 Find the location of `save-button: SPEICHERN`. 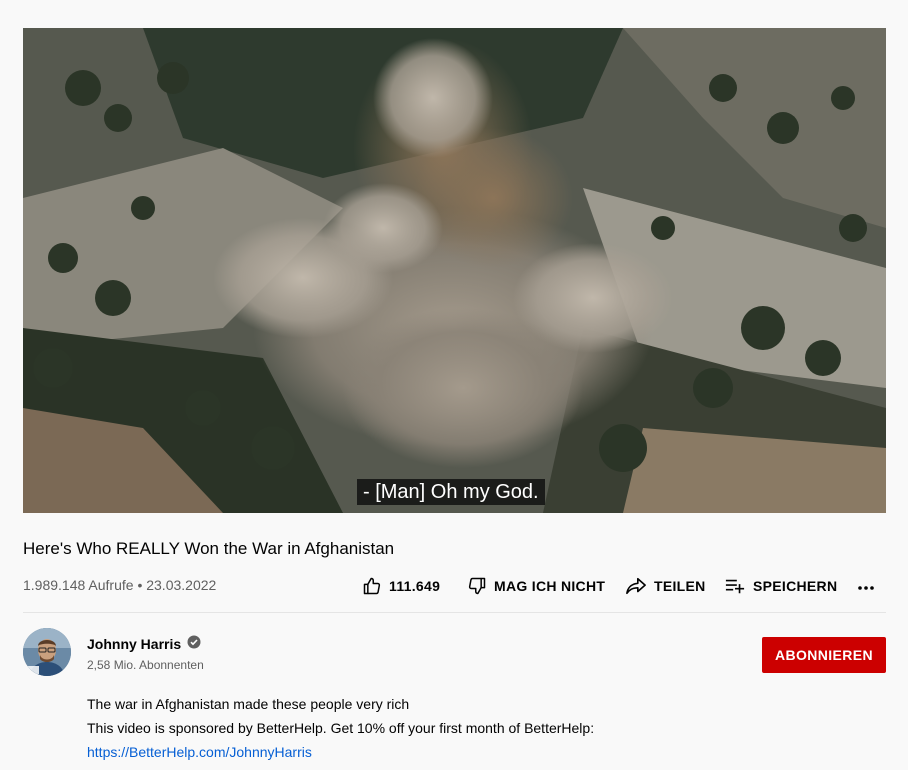

save-button: SPEICHERN is located at coordinates (780, 586).